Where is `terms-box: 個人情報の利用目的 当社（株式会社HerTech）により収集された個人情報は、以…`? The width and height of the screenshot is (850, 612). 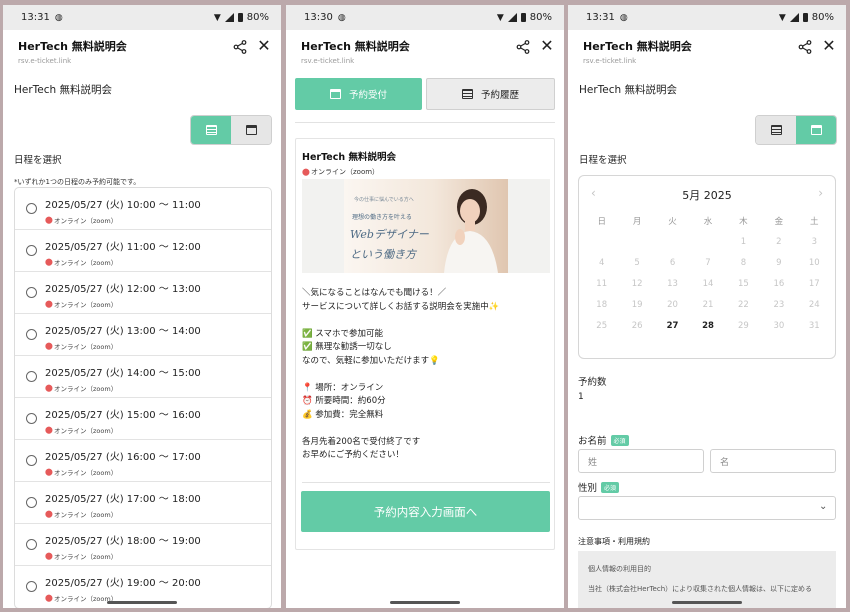 terms-box: 個人情報の利用目的 当社（株式会社HerTech）により収集された個人情報は、以… is located at coordinates (707, 579).